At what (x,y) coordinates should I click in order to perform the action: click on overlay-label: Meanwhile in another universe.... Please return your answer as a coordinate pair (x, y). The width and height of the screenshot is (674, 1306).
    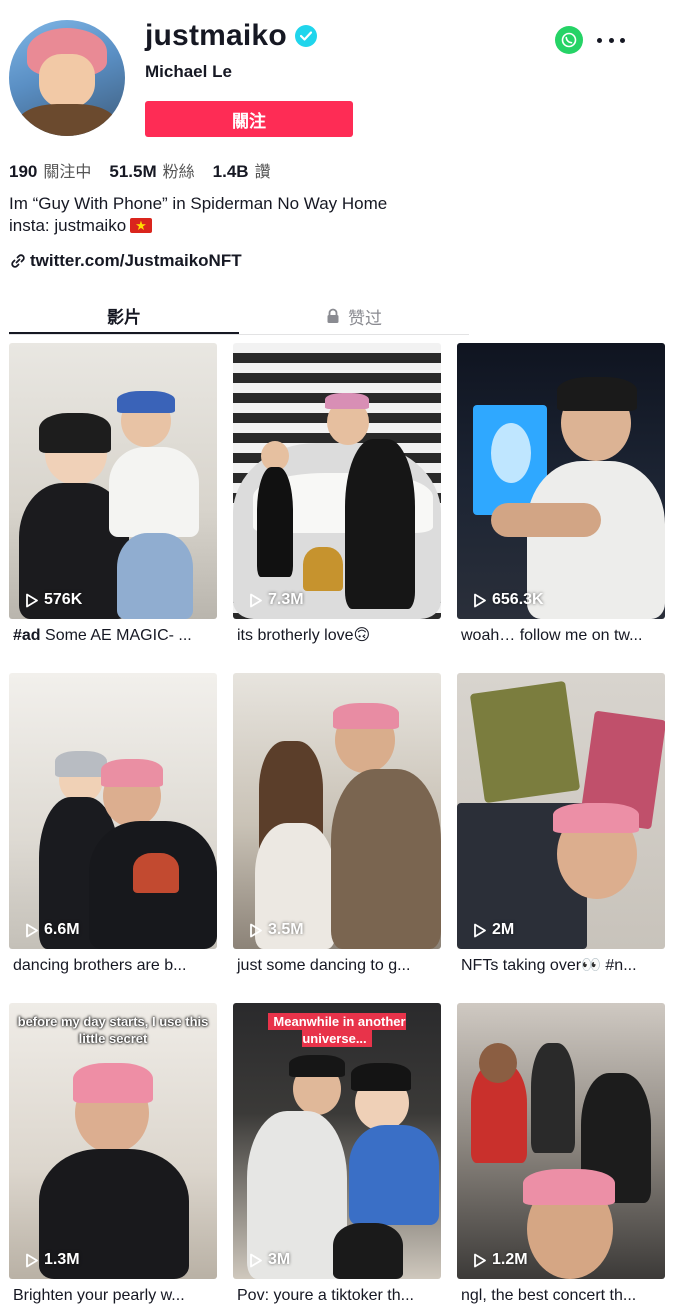
    Looking at the image, I should click on (337, 1030).